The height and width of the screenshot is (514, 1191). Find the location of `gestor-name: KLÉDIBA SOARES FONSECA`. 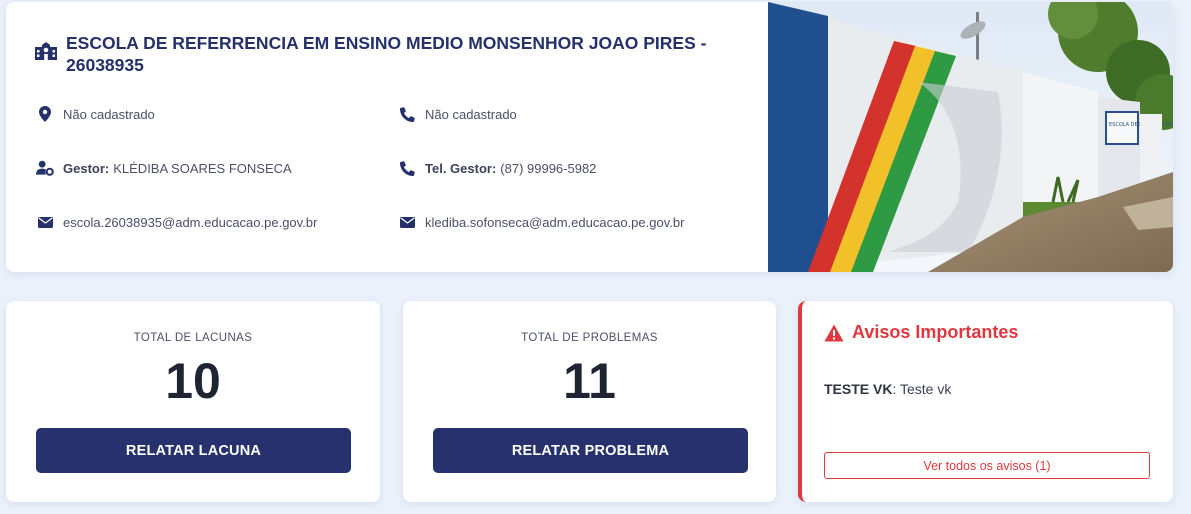

gestor-name: KLÉDIBA SOARES FONSECA is located at coordinates (202, 168).